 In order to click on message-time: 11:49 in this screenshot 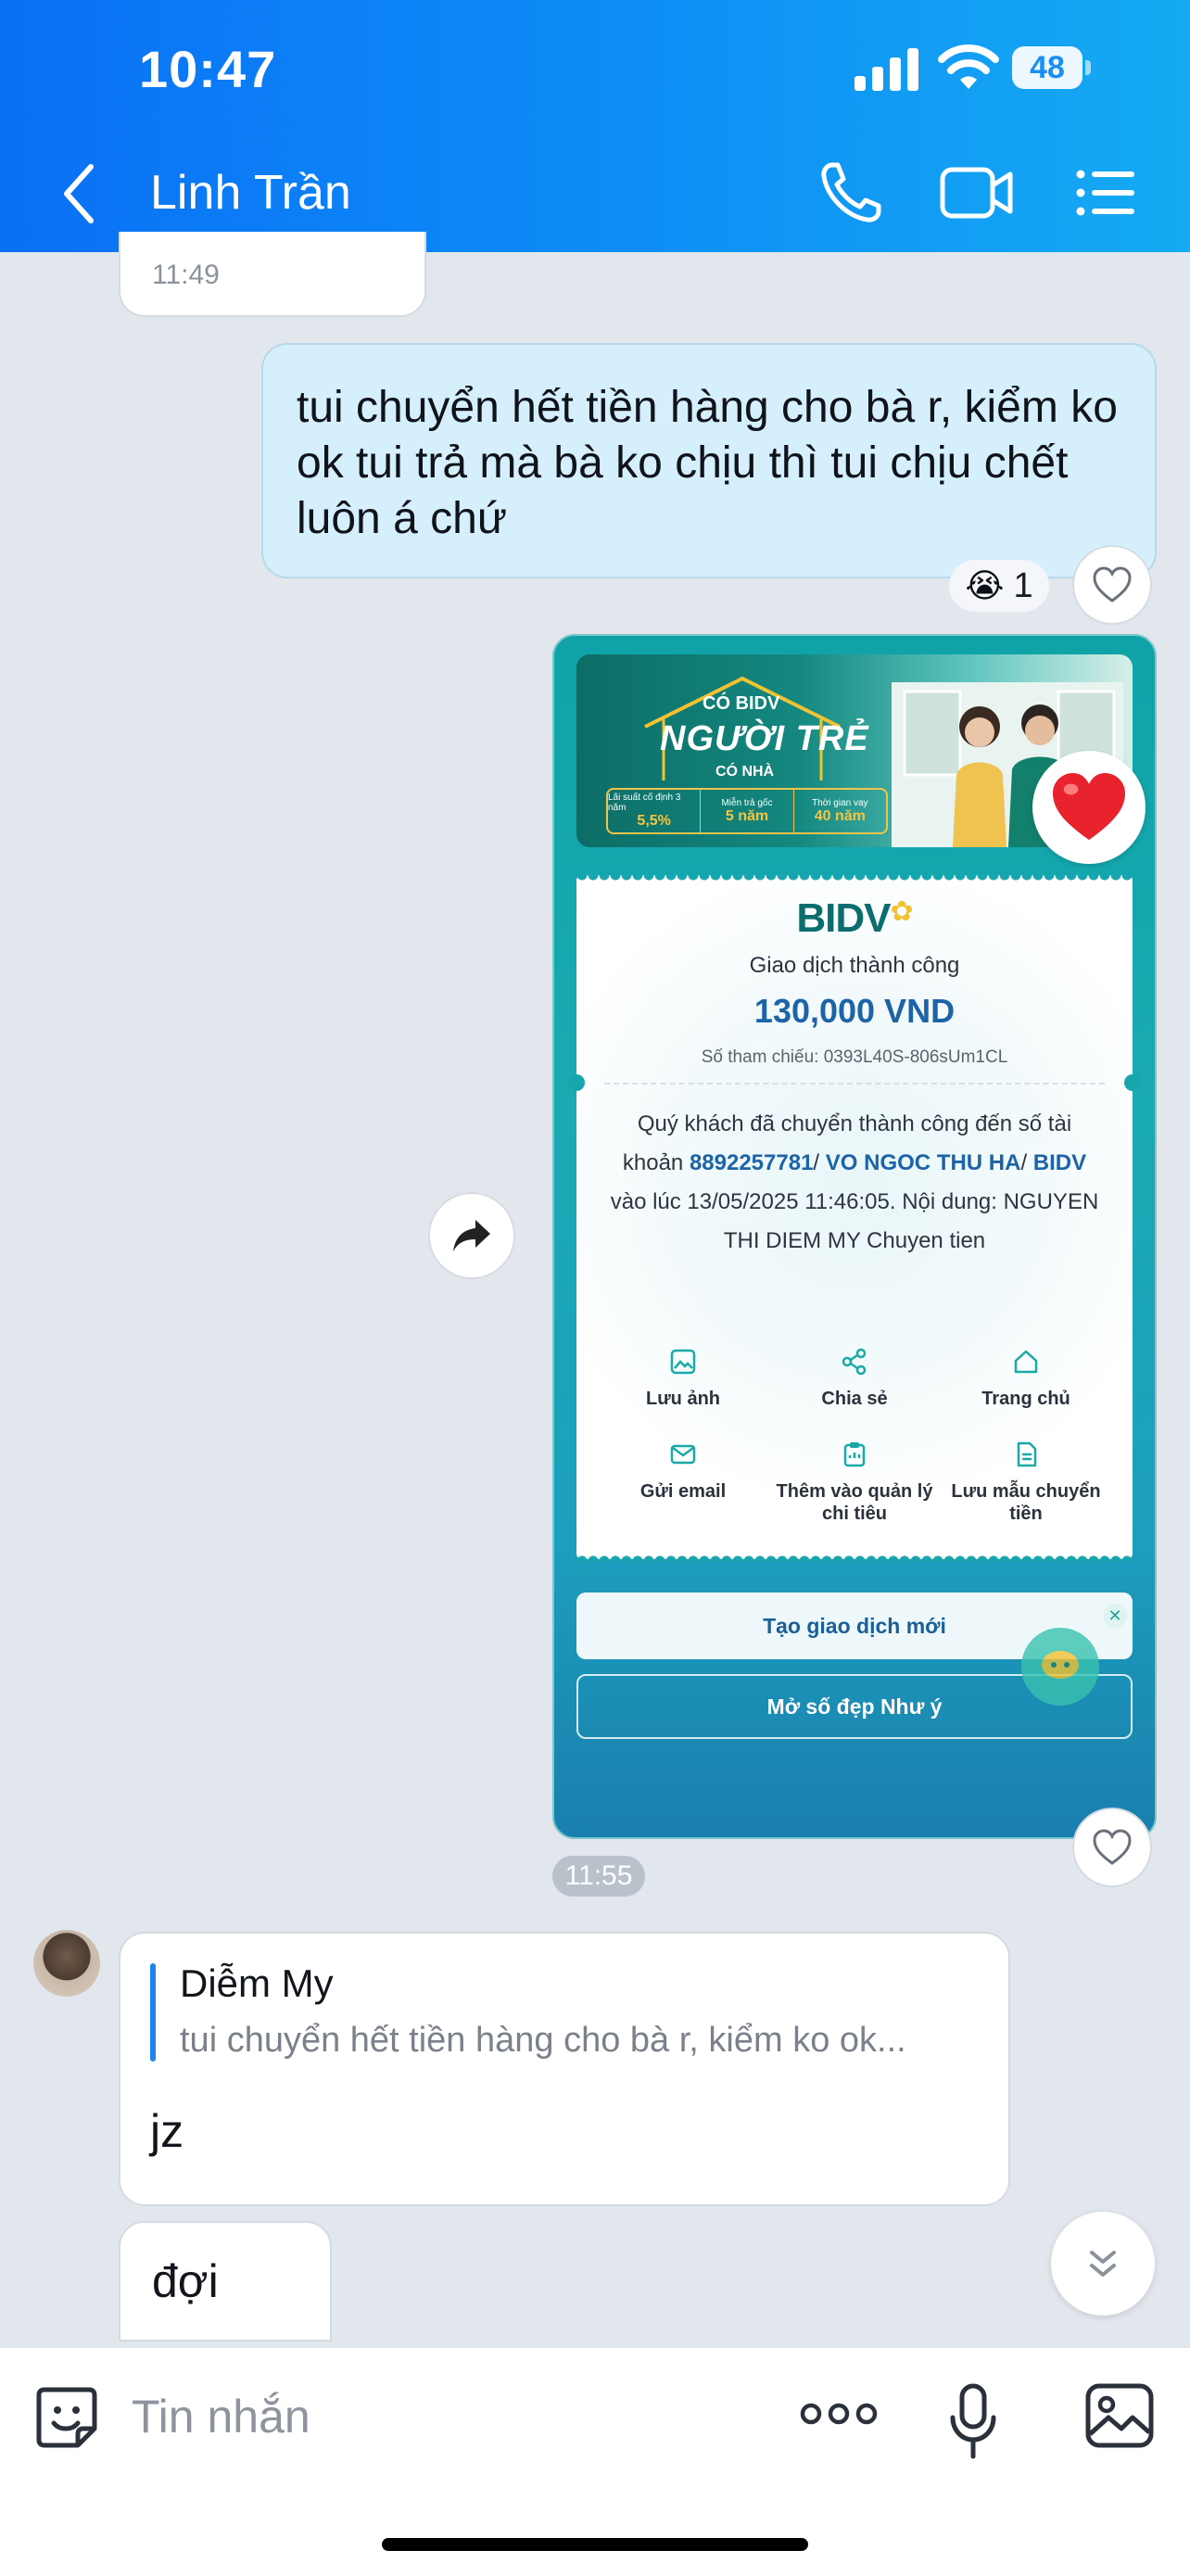, I will do `click(186, 275)`.